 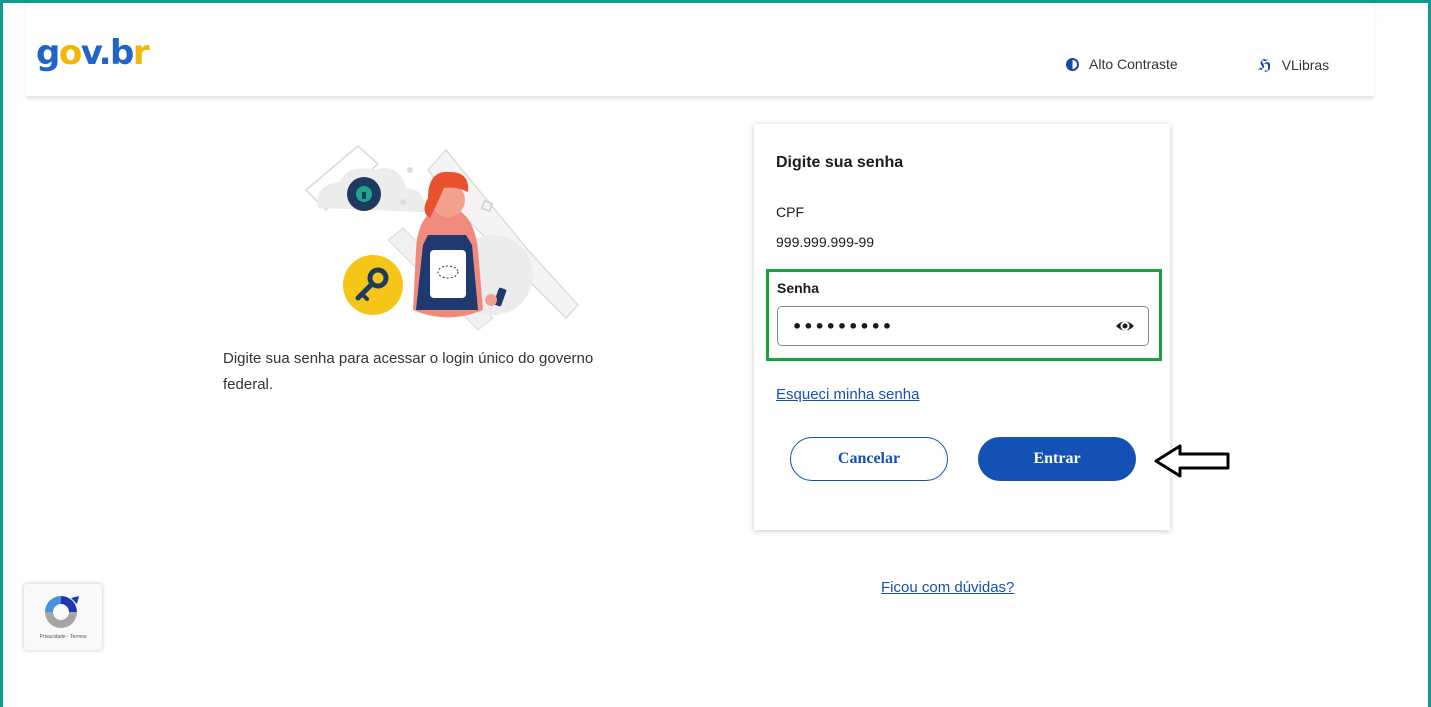 I want to click on cancel-button: Cancelar, so click(x=869, y=459).